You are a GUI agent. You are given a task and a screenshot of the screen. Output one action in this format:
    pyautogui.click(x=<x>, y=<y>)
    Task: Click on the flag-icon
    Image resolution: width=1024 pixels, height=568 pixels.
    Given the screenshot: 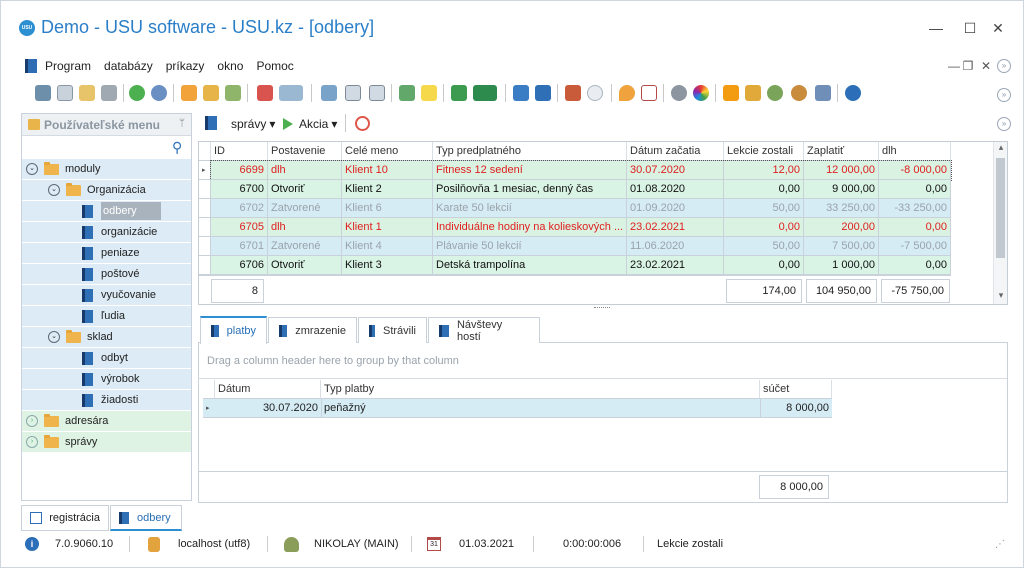 What is the action you would take?
    pyautogui.click(x=265, y=93)
    